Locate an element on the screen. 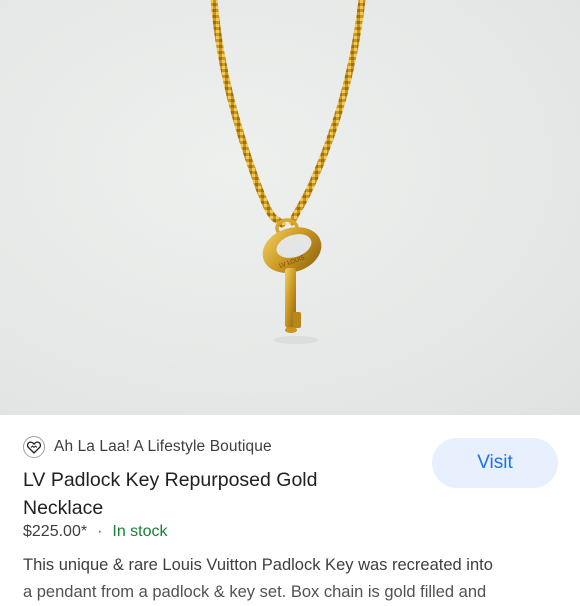 Image resolution: width=580 pixels, height=606 pixels. price-row: $225.00* · In stock is located at coordinates (95, 532).